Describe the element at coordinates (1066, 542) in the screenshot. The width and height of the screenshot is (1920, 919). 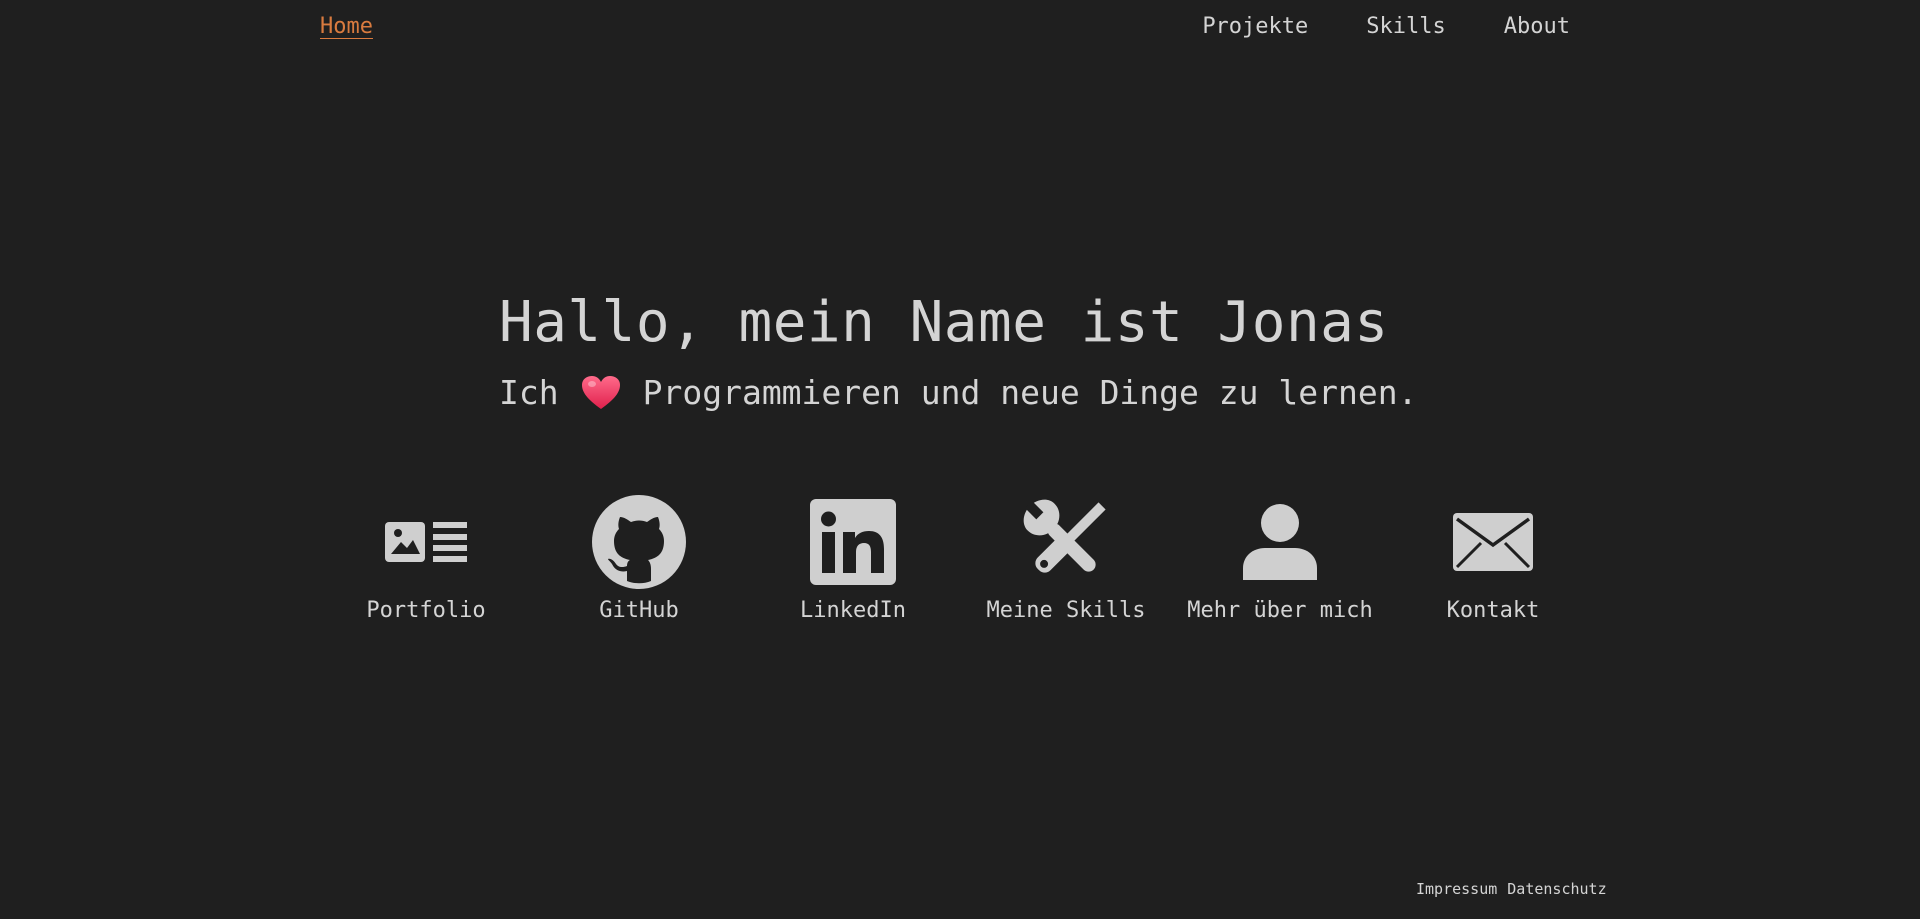
I see `tools-icon` at that location.